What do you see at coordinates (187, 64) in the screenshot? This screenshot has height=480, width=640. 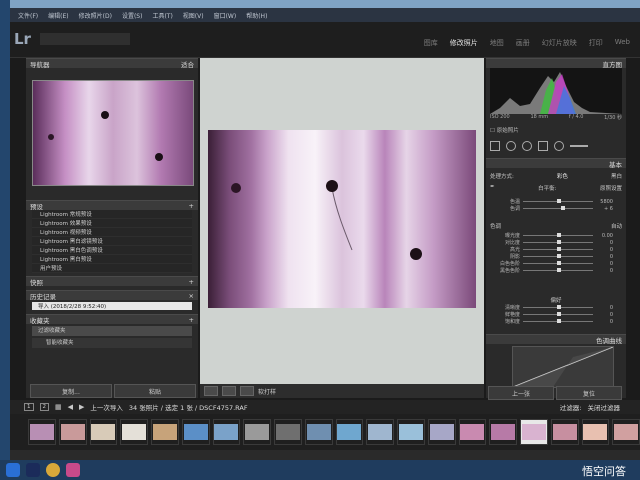 I see `navigator-fit: 适合` at bounding box center [187, 64].